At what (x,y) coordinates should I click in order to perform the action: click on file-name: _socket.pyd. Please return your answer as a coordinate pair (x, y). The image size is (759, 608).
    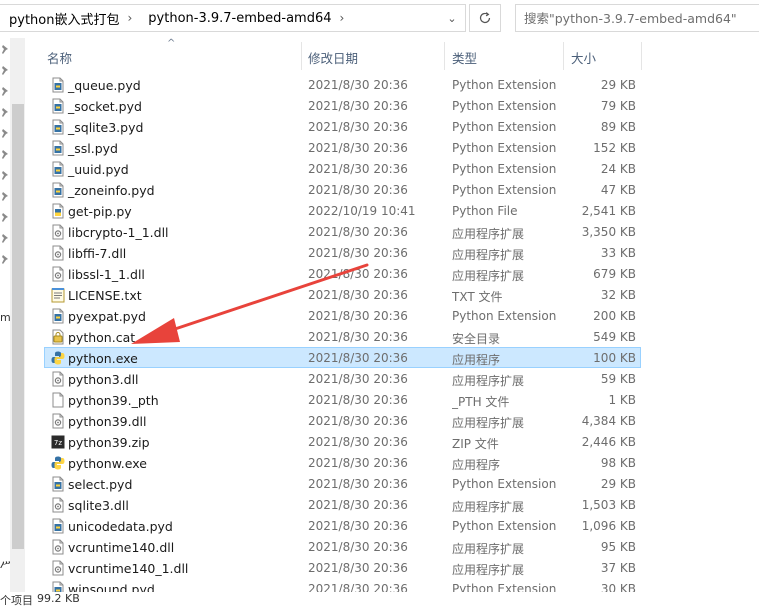
    Looking at the image, I should click on (105, 106).